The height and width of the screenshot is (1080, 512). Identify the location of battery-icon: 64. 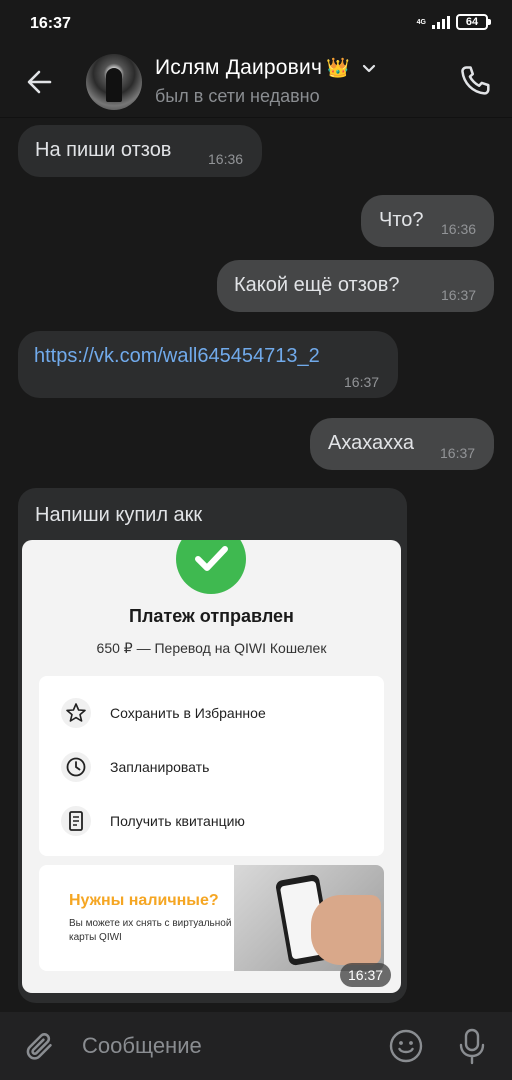
(473, 22).